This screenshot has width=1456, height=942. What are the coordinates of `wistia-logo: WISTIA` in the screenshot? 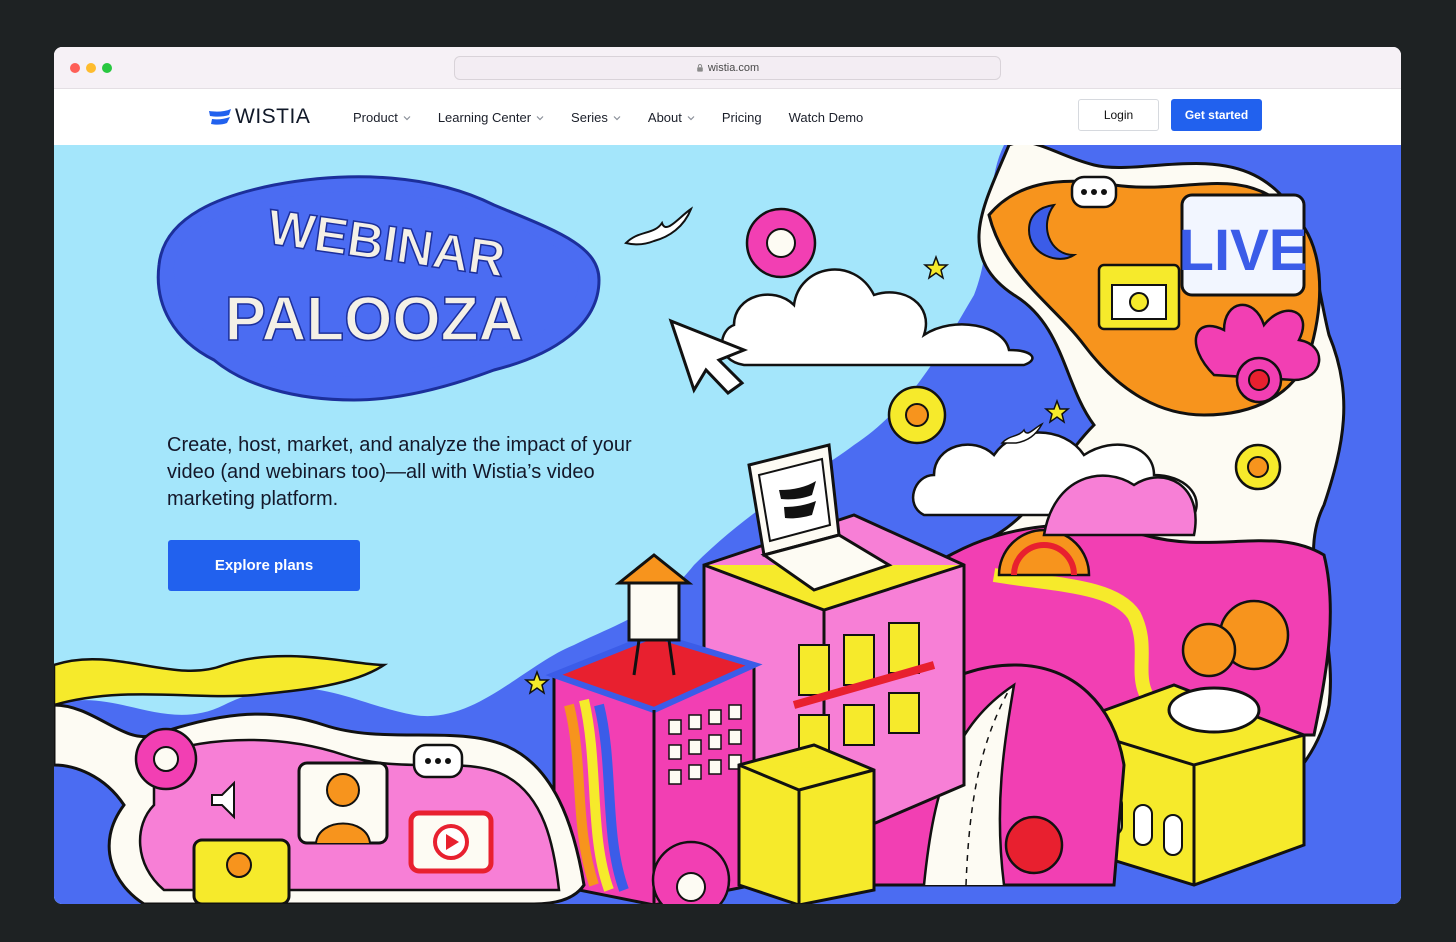 It's located at (259, 117).